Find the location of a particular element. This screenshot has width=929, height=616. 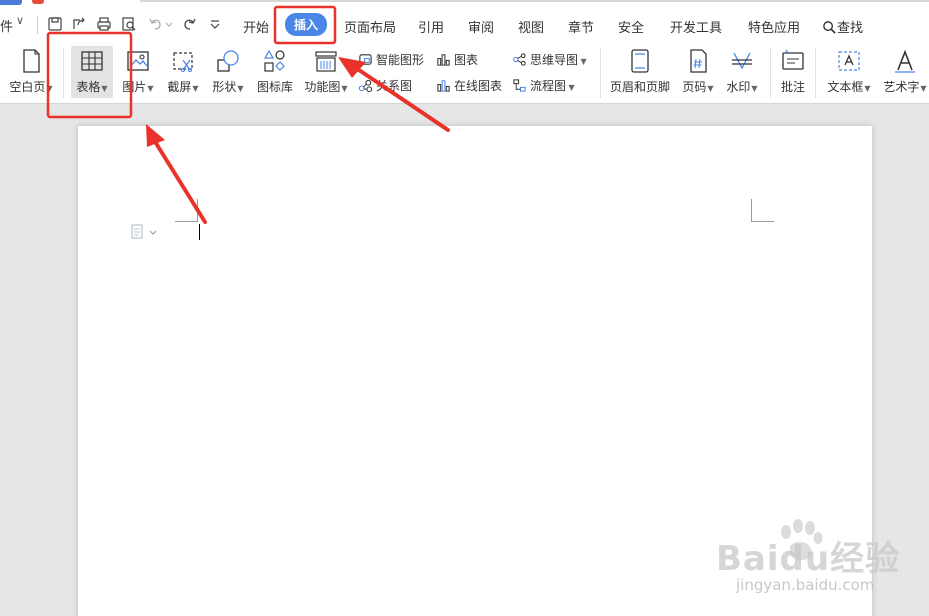

tab-strip-border is located at coordinates (534, 1).